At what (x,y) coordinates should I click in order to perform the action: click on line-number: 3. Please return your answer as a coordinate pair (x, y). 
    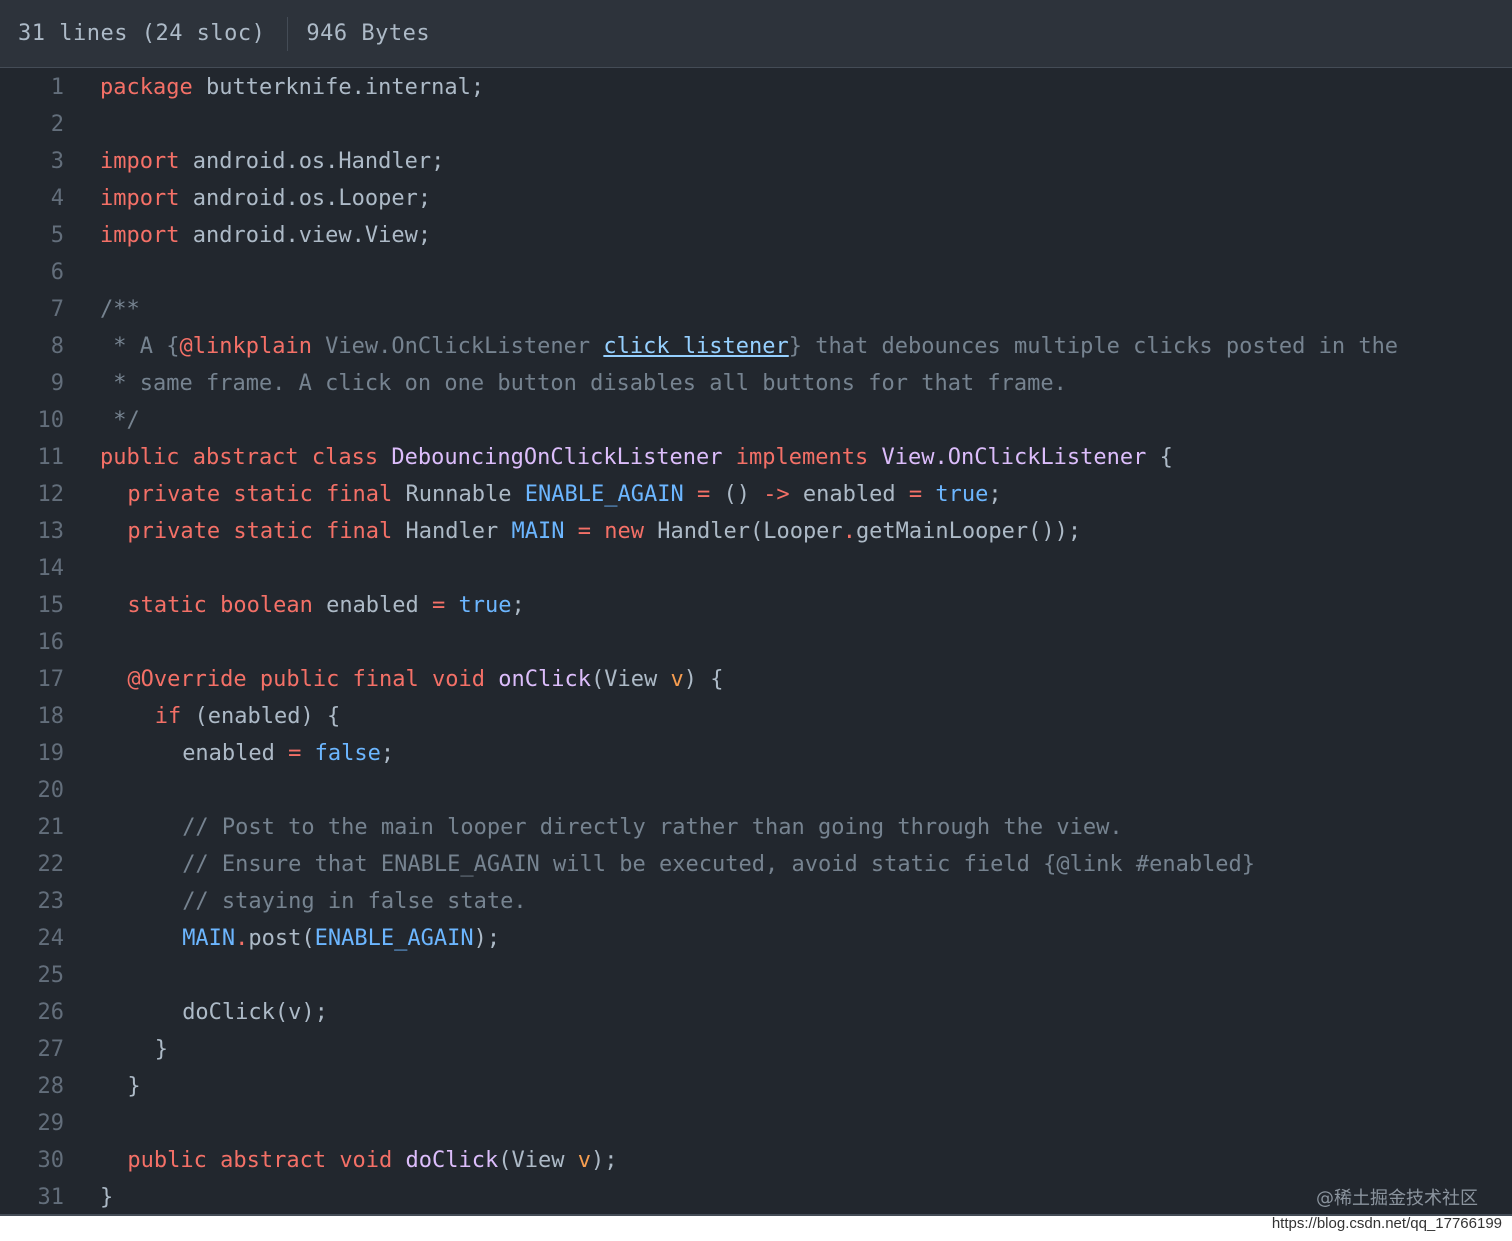
    Looking at the image, I should click on (32, 161).